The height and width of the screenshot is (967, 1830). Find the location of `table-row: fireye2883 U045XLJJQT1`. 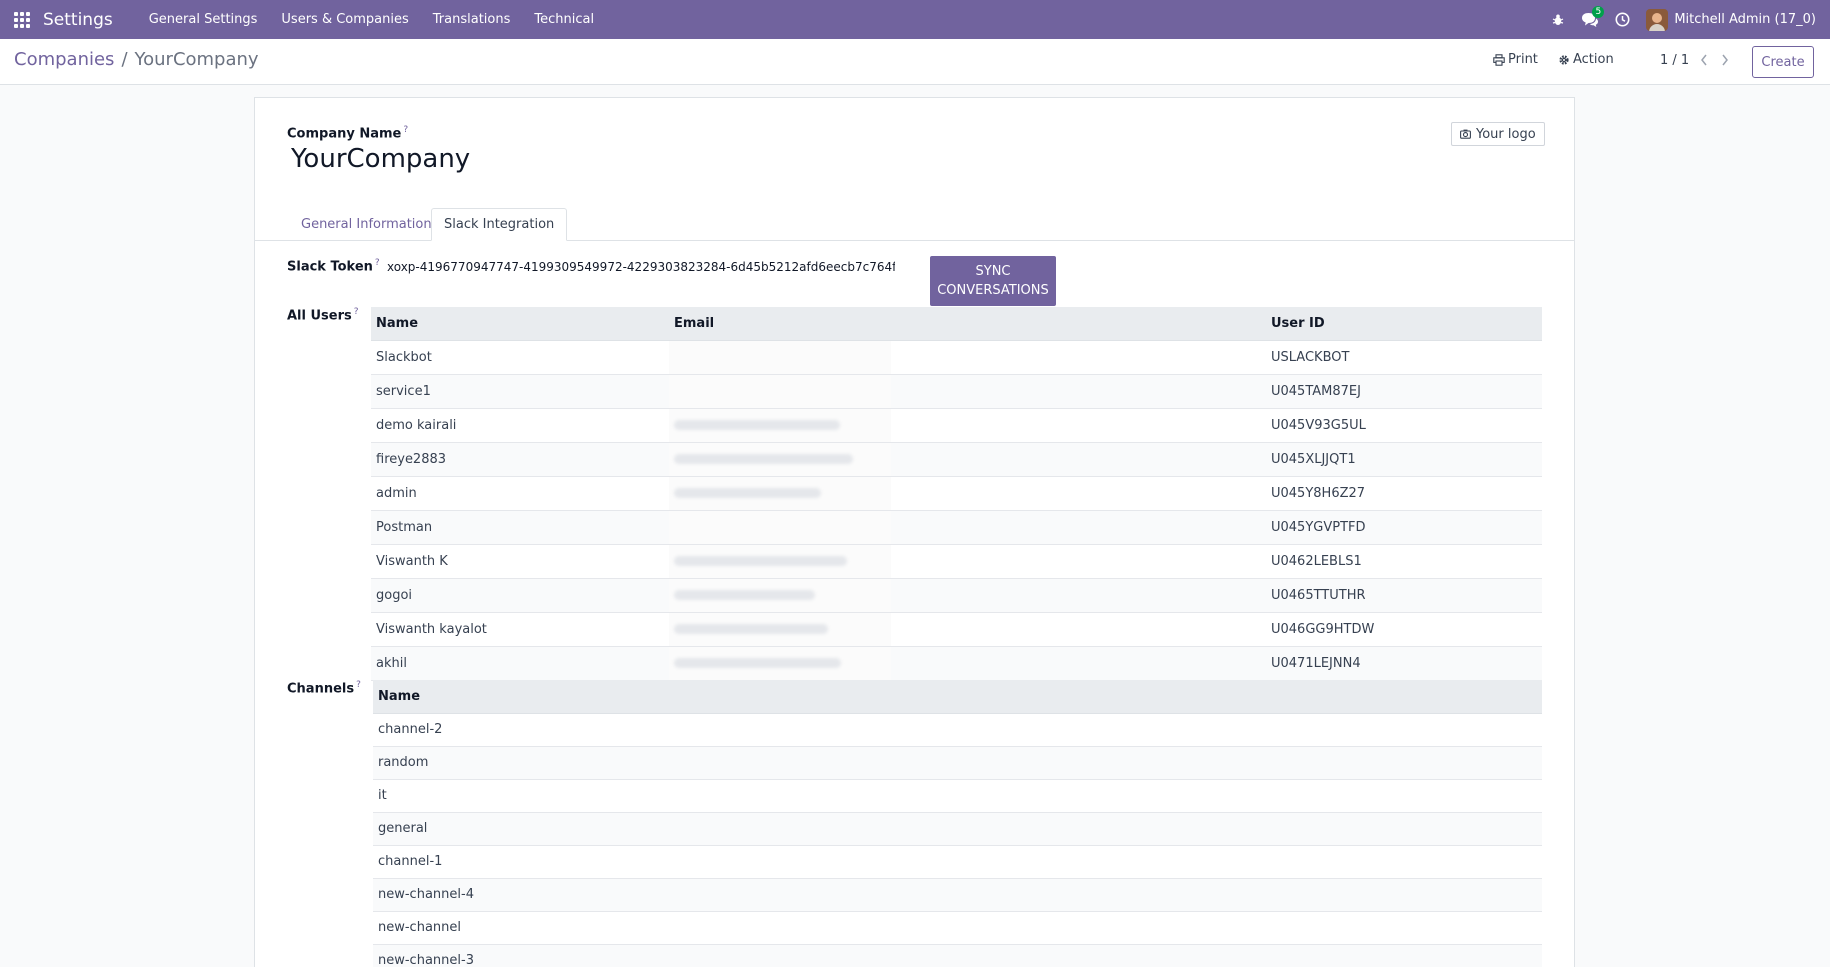

table-row: fireye2883 U045XLJJQT1 is located at coordinates (956, 459).